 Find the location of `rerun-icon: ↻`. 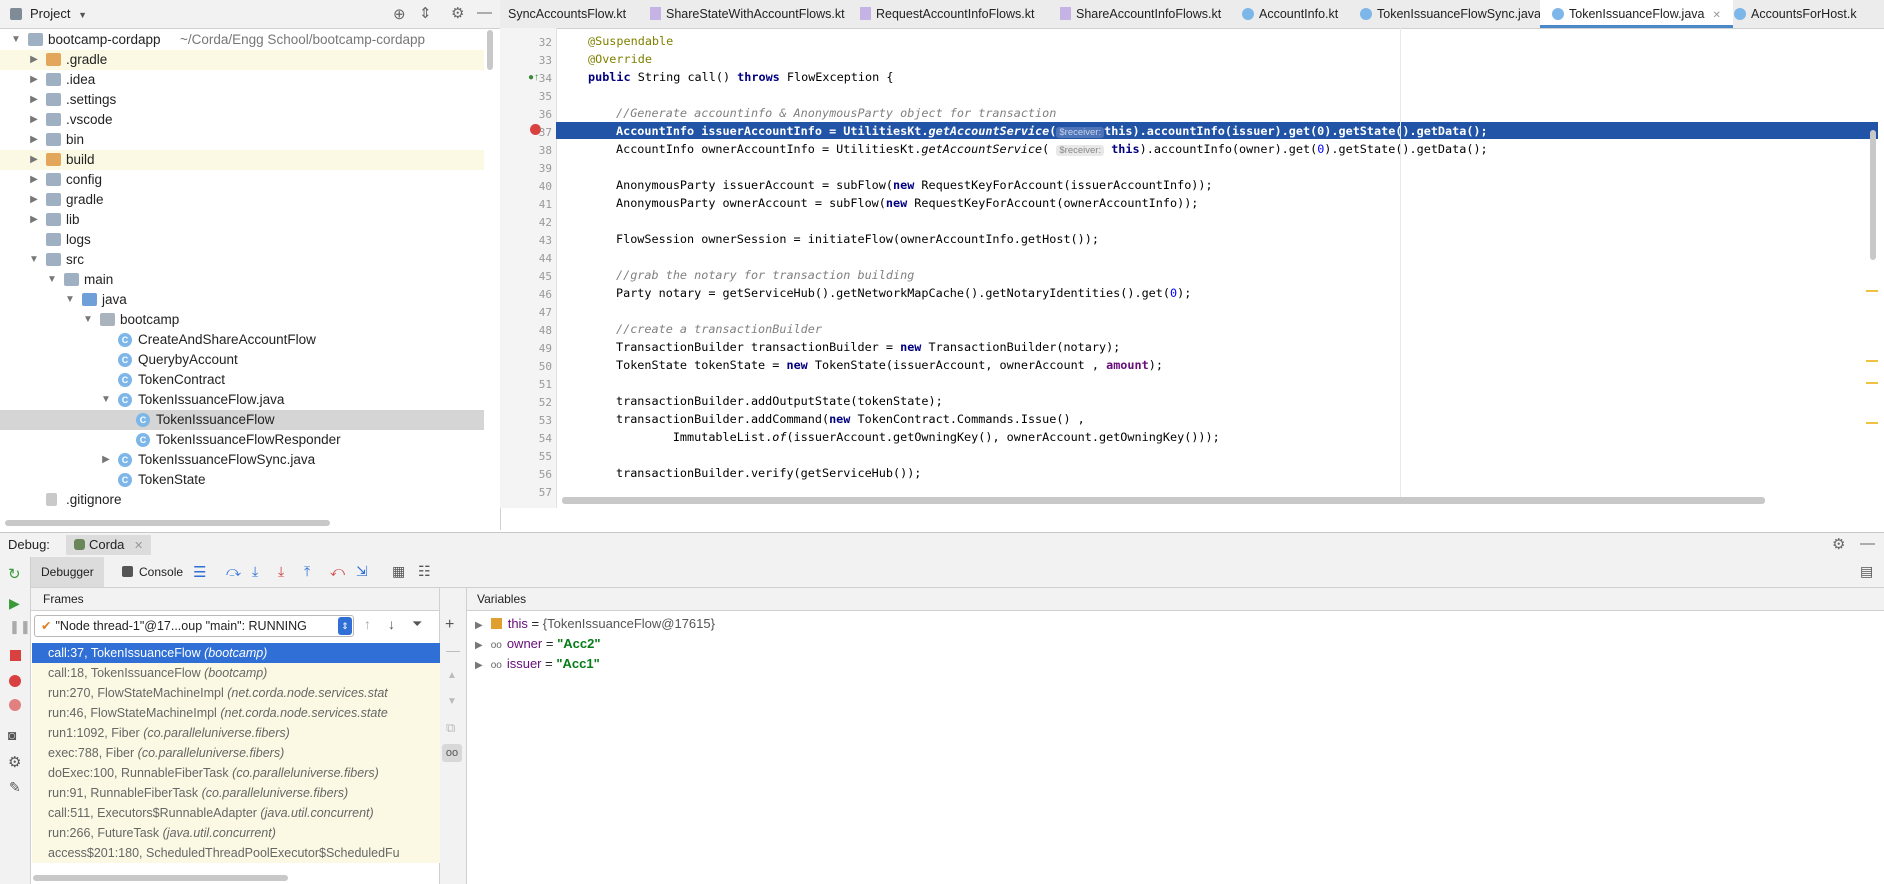

rerun-icon: ↻ is located at coordinates (14, 574).